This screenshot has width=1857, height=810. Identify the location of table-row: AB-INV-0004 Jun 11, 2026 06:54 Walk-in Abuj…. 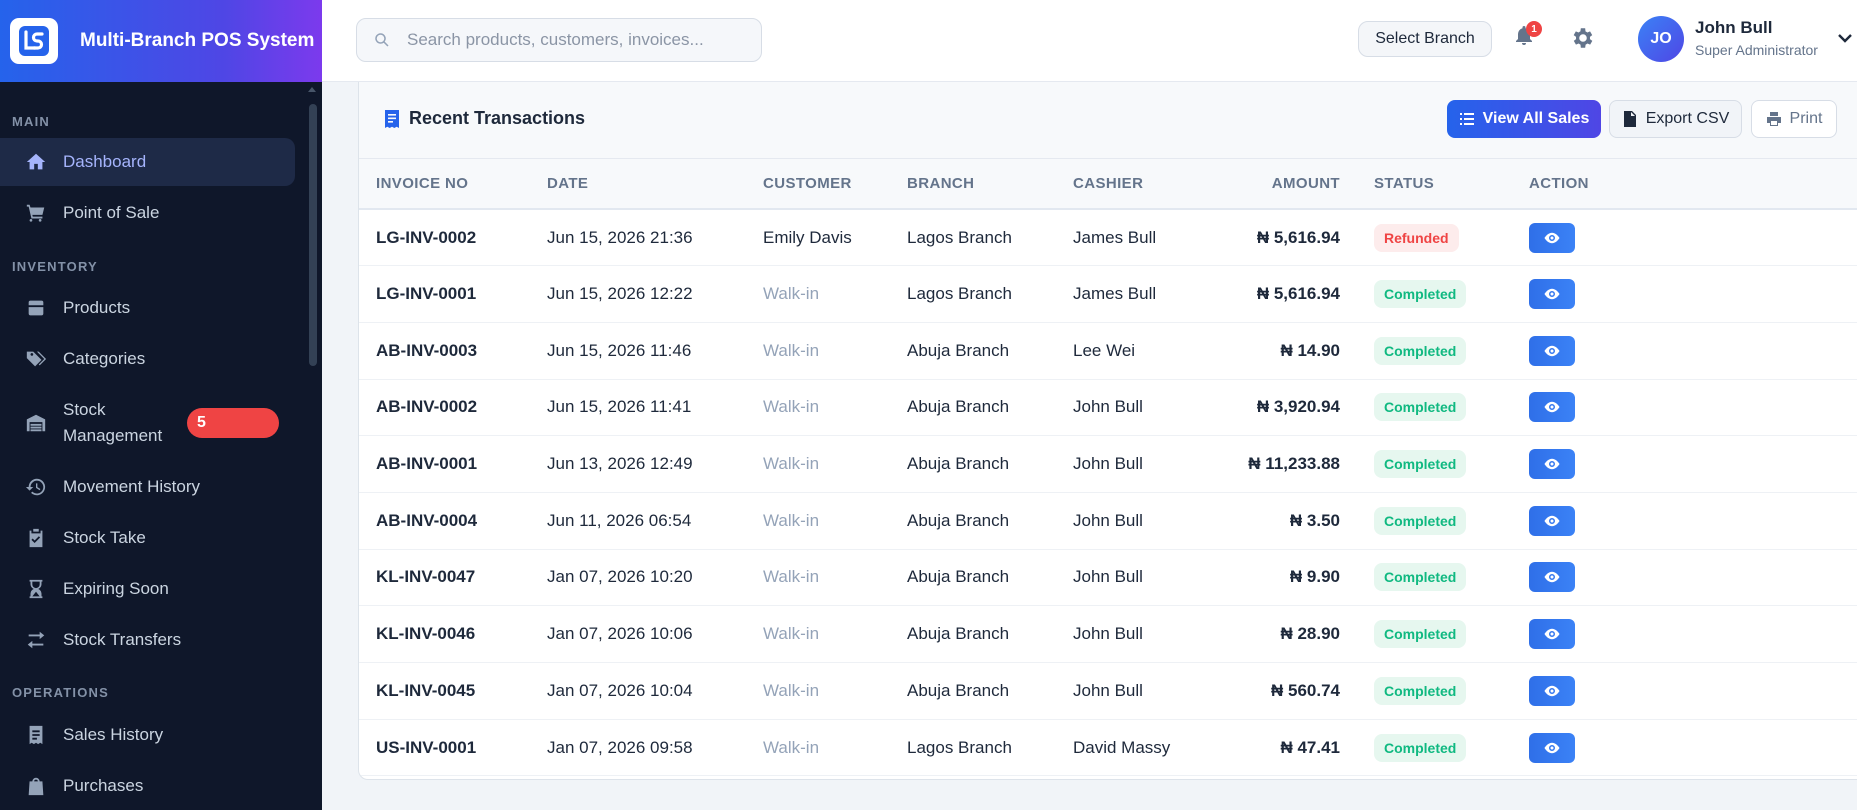
(1108, 521).